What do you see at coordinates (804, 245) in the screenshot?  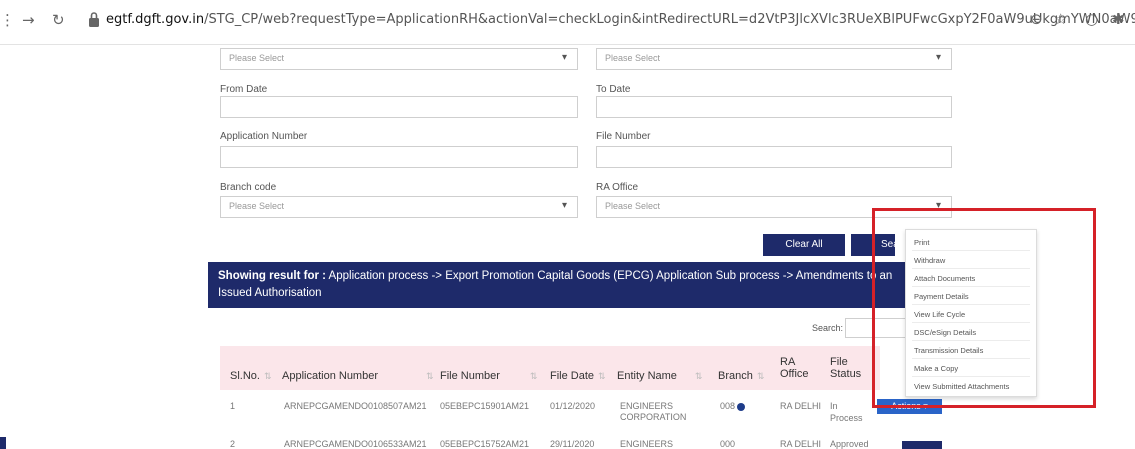 I see `clear-all-button: Clear All` at bounding box center [804, 245].